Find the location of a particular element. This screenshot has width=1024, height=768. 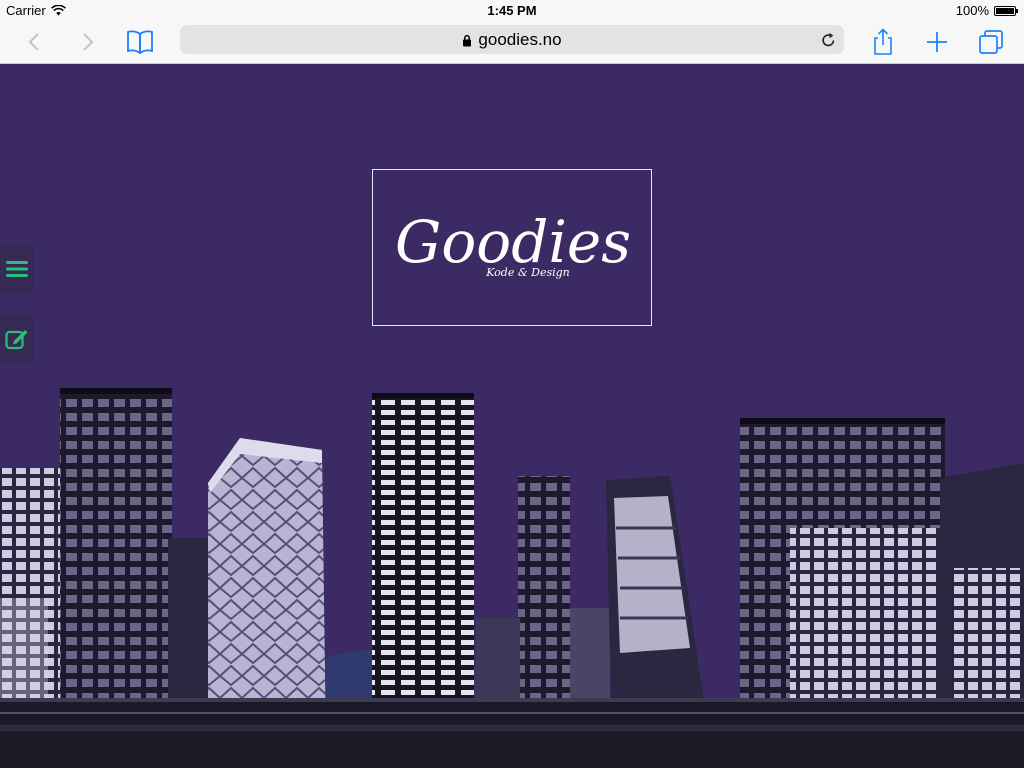

battery-icon is located at coordinates (1006, 10).